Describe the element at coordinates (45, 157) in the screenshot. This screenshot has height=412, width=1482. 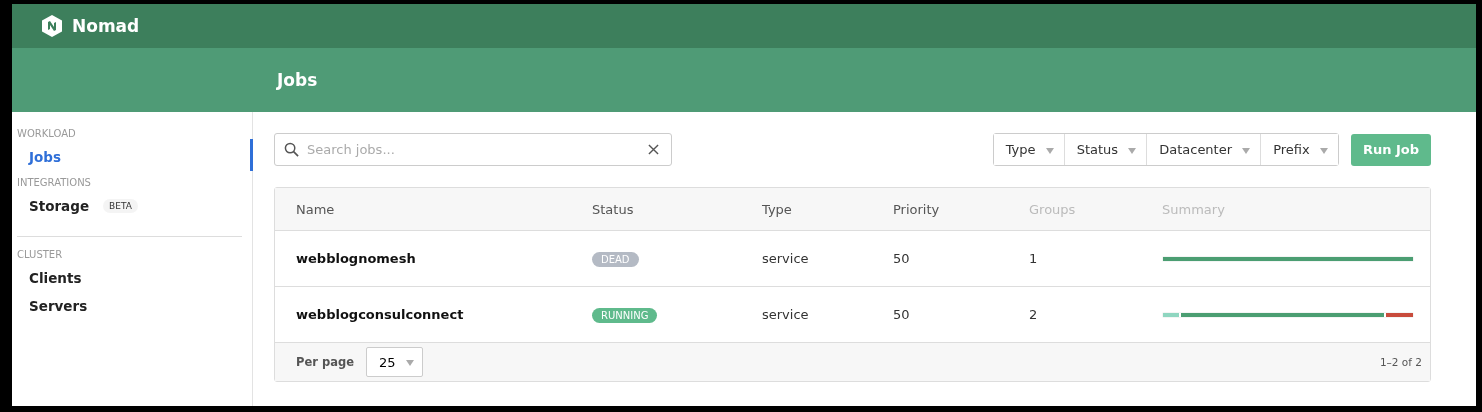
I see `sidebar-item: Jobs` at that location.